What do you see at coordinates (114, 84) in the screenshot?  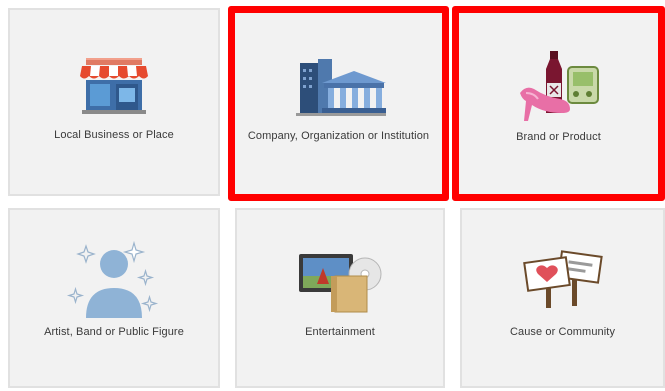 I see `storefront-icon` at bounding box center [114, 84].